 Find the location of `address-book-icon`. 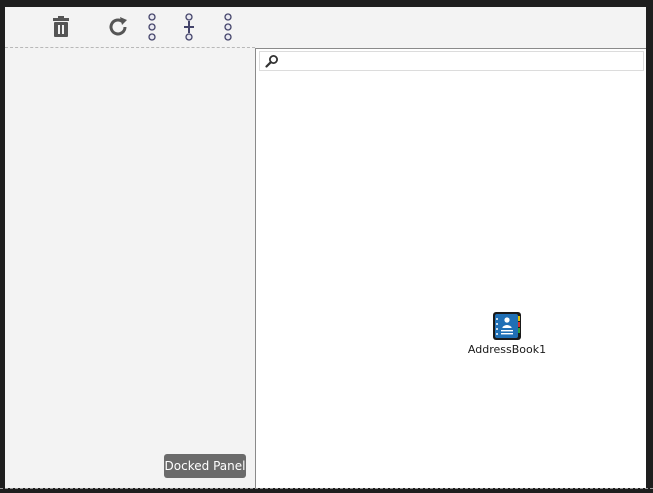

address-book-icon is located at coordinates (507, 326).